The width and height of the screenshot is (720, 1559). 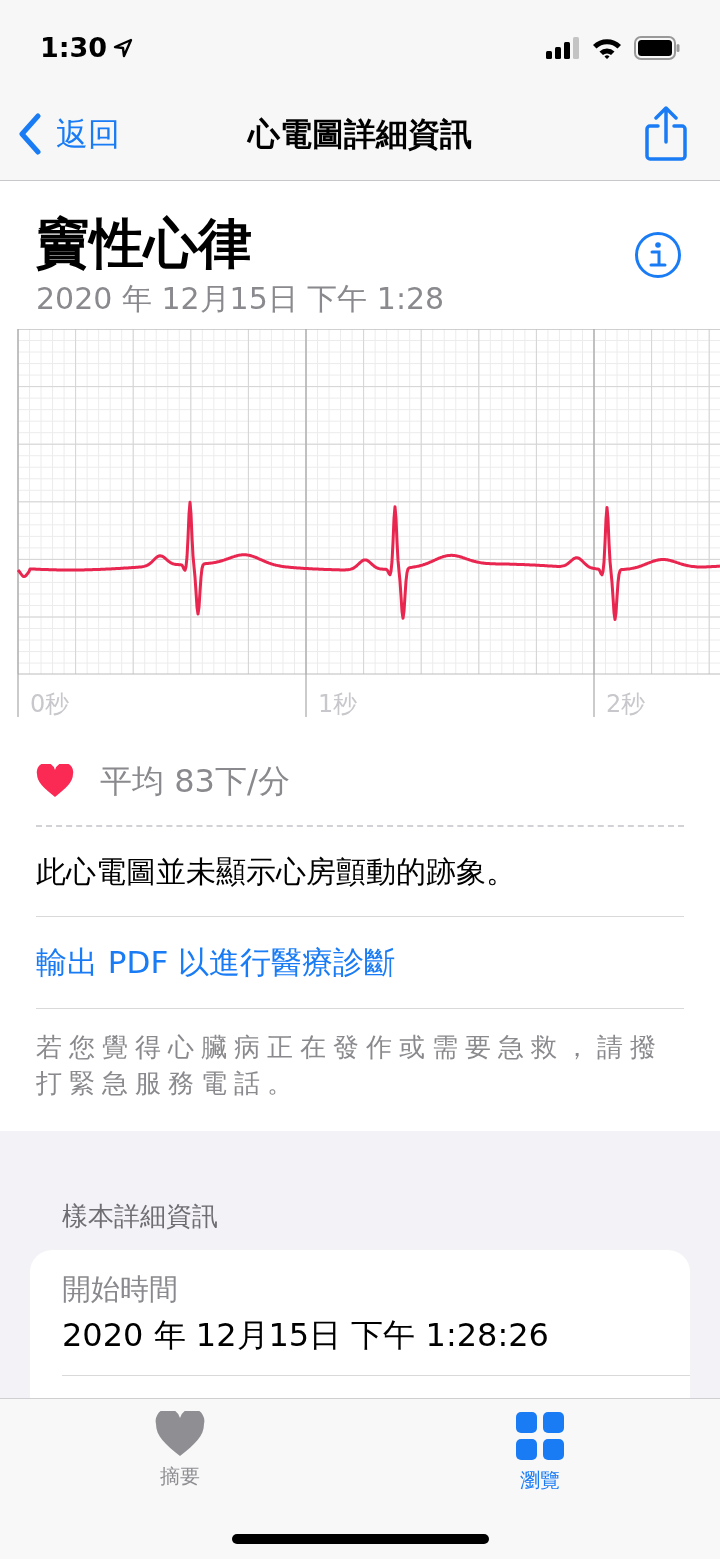 I want to click on share-icon, so click(x=666, y=134).